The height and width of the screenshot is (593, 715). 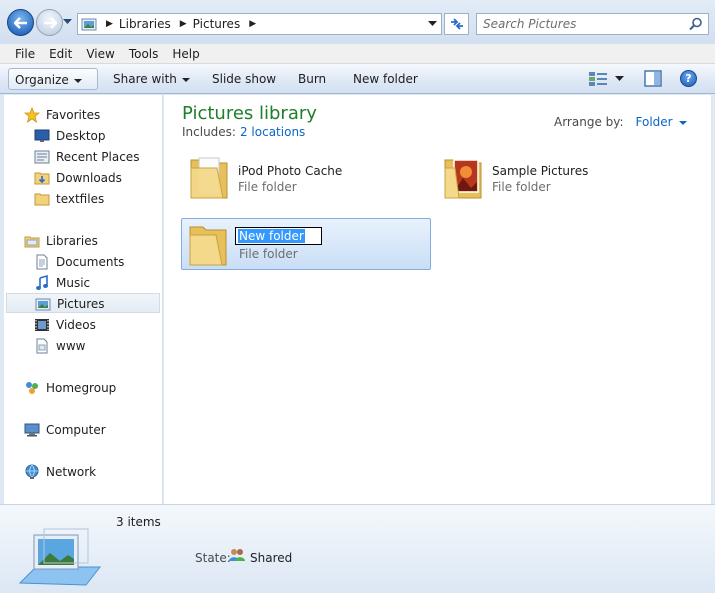 I want to click on arrange-by-value: Folder, so click(x=654, y=122).